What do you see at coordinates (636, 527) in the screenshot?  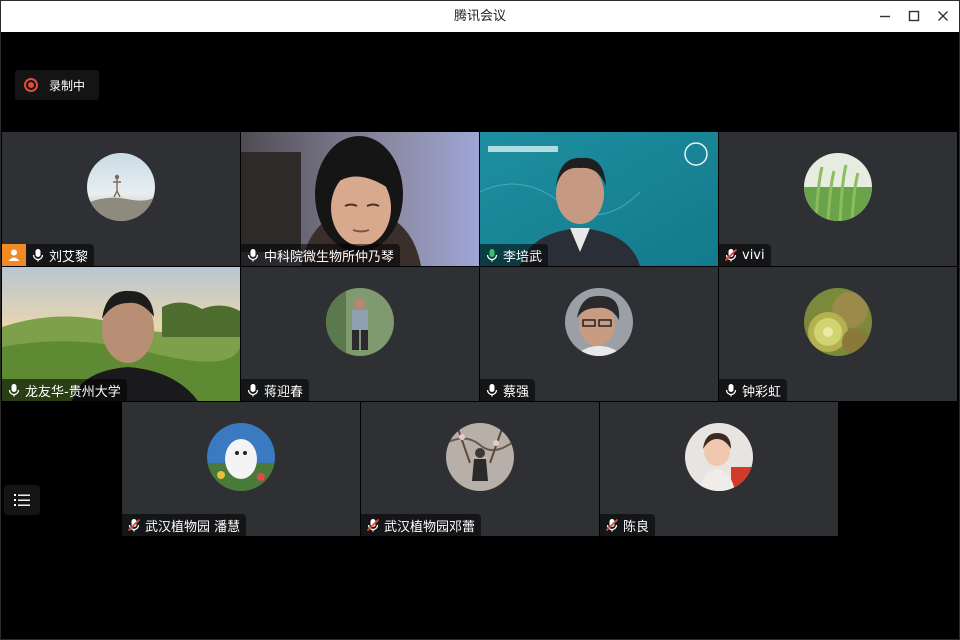 I see `participant-name: 陈良` at bounding box center [636, 527].